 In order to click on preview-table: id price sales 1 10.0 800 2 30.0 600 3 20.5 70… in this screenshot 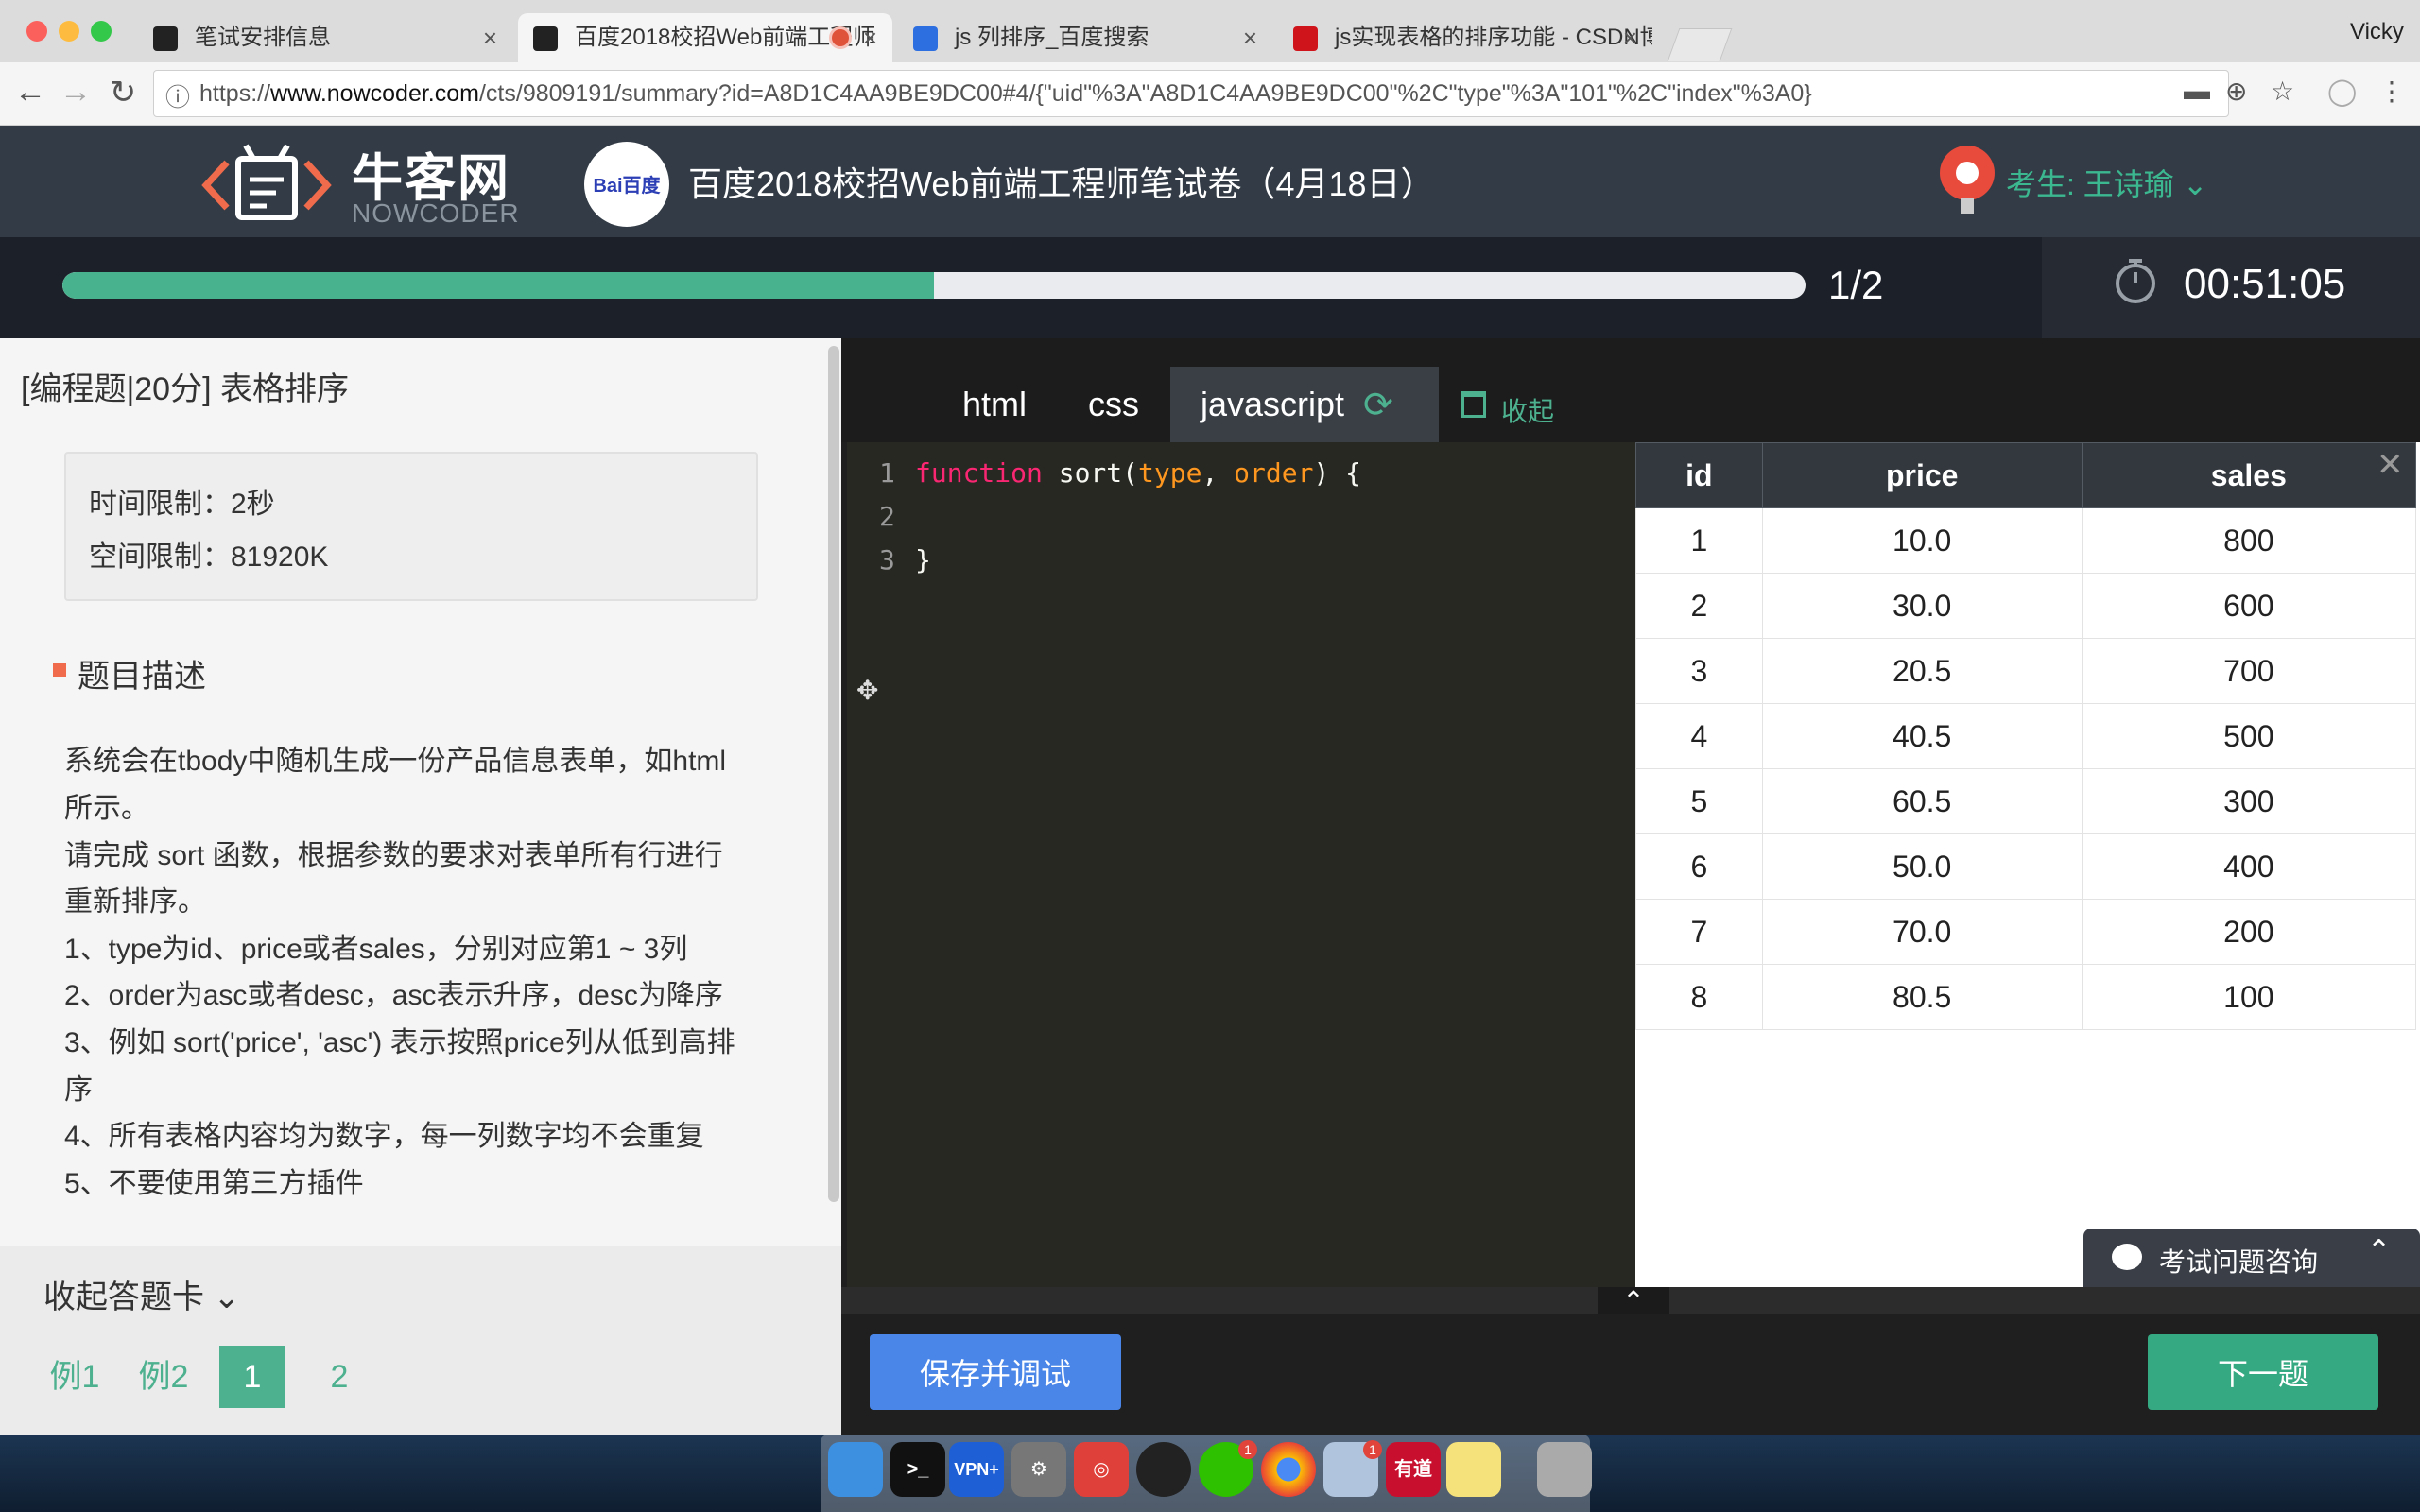, I will do `click(2026, 736)`.